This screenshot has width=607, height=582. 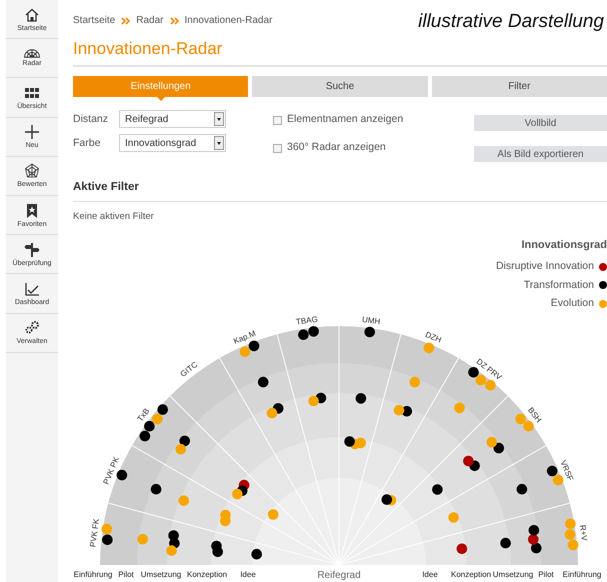 What do you see at coordinates (32, 53) in the screenshot?
I see `radar-icon` at bounding box center [32, 53].